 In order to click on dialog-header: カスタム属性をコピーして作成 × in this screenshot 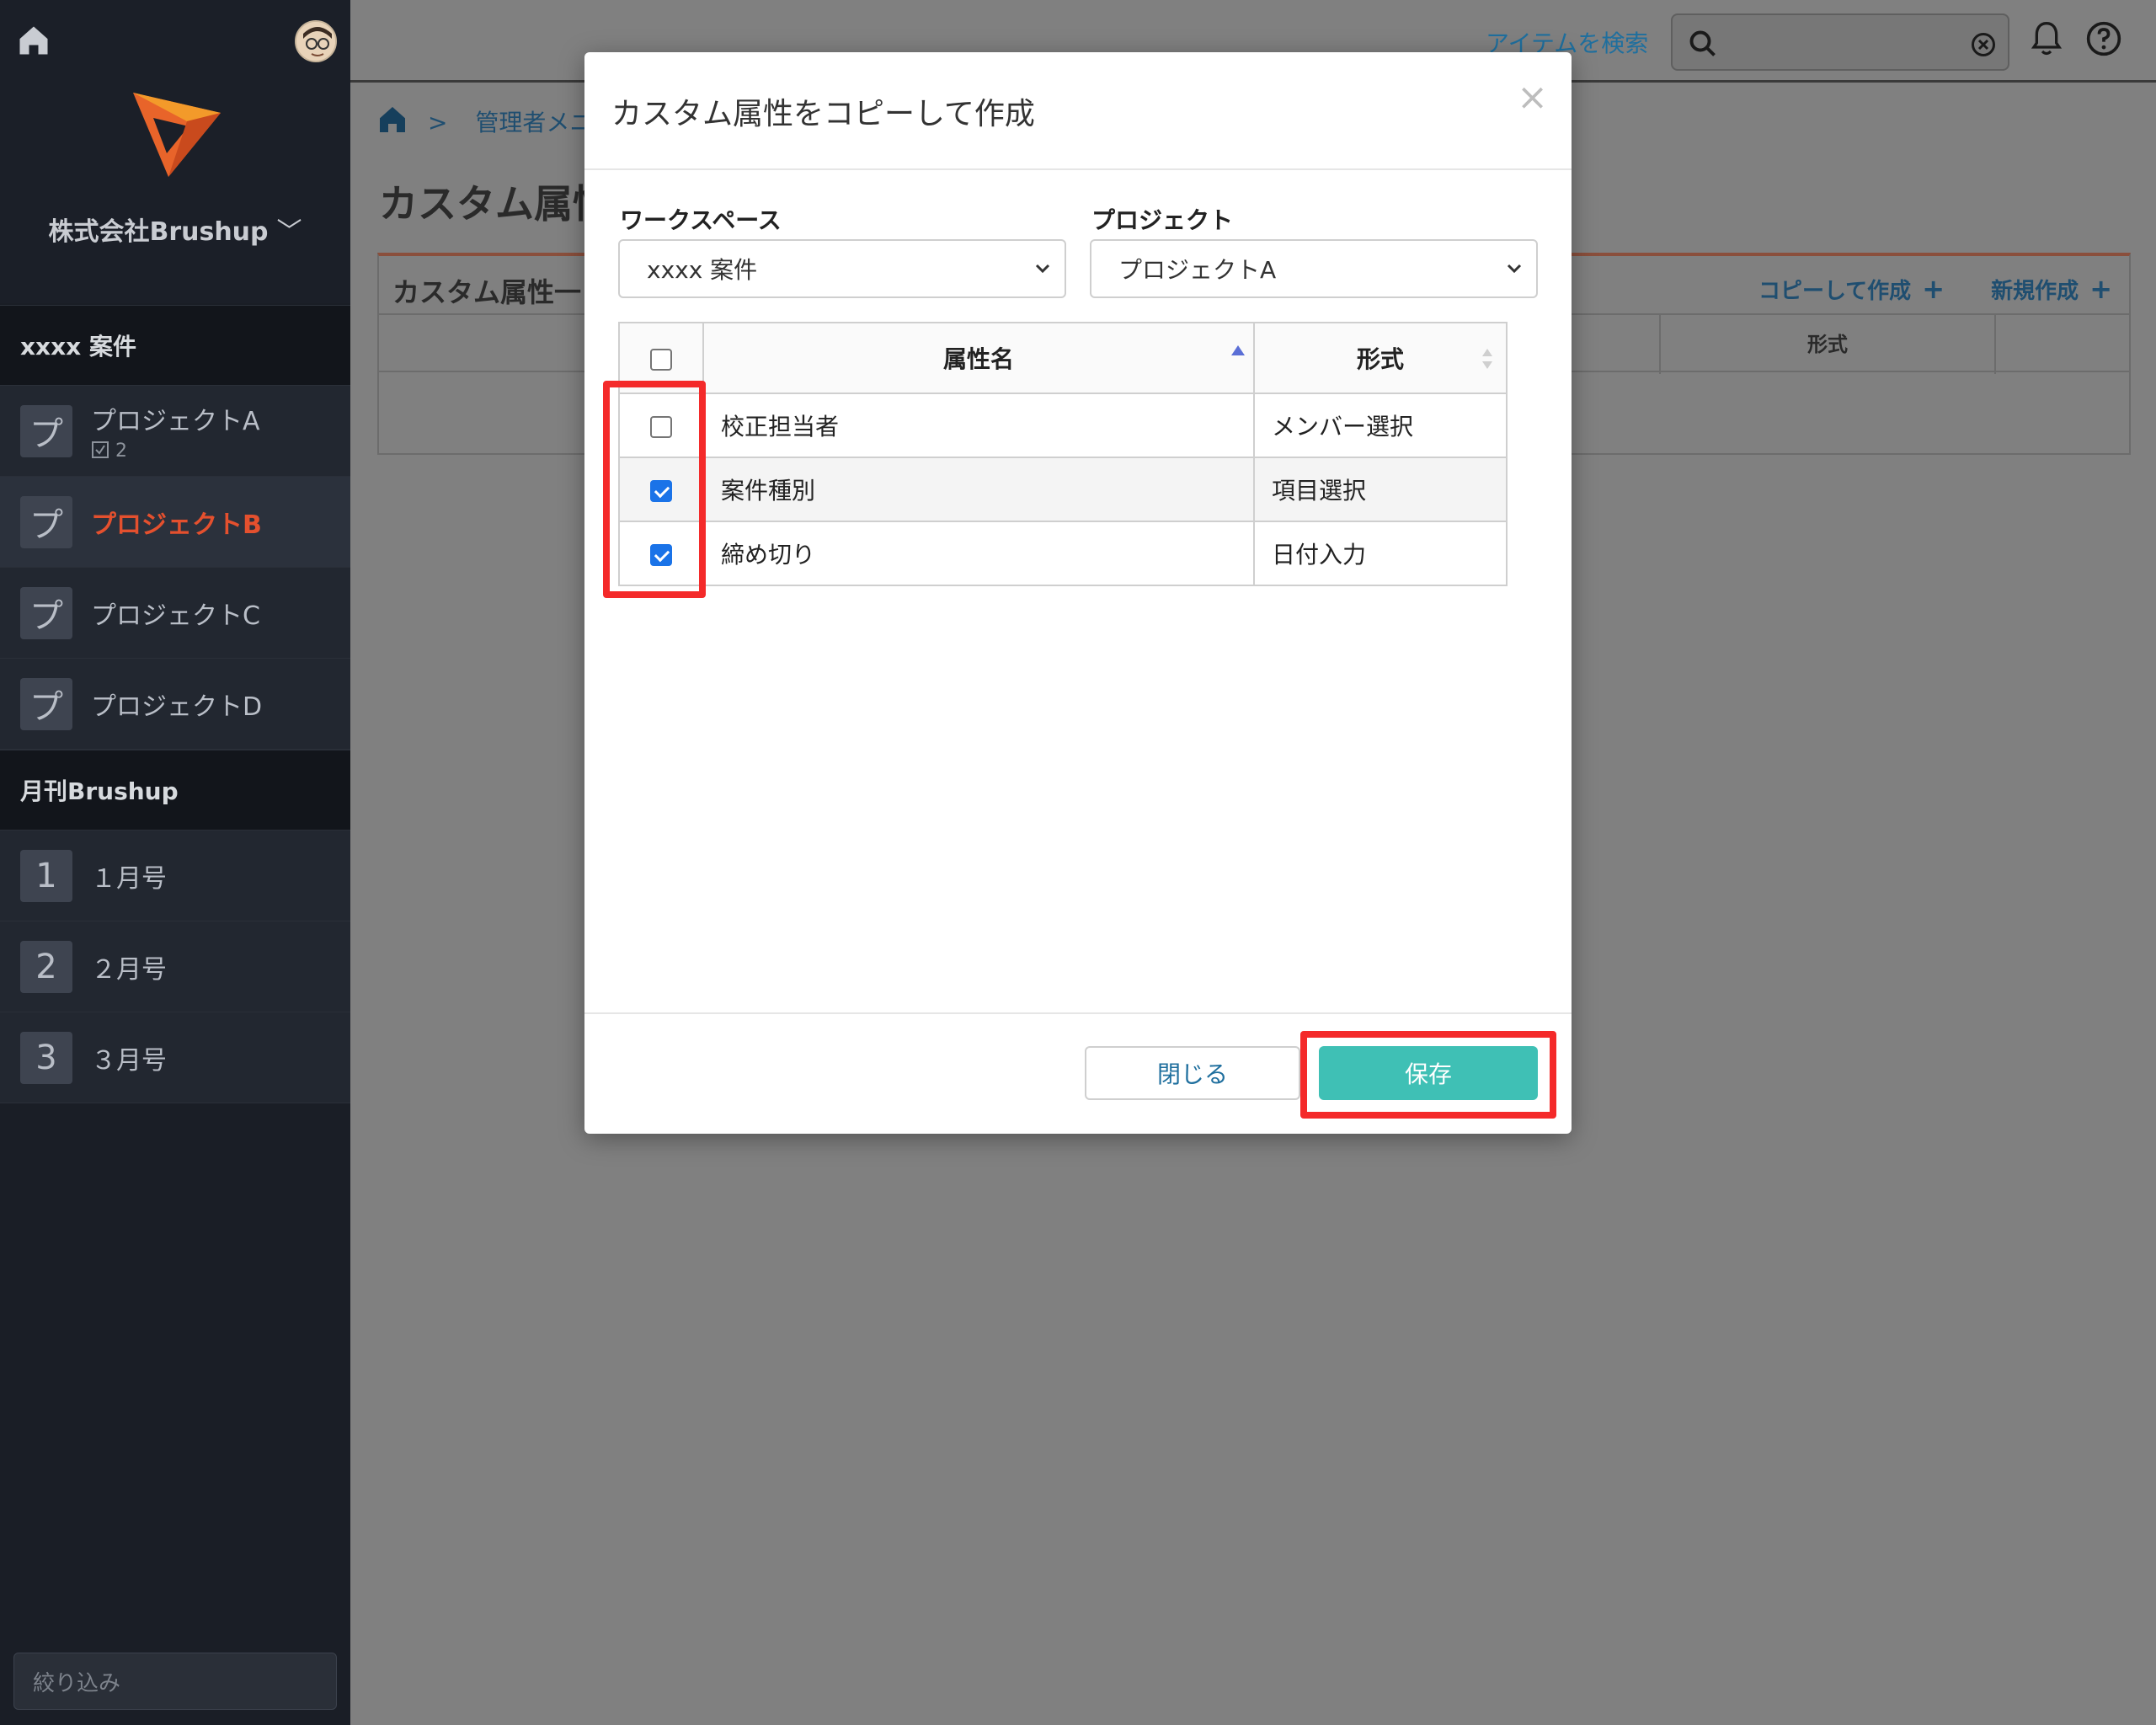, I will do `click(1078, 111)`.